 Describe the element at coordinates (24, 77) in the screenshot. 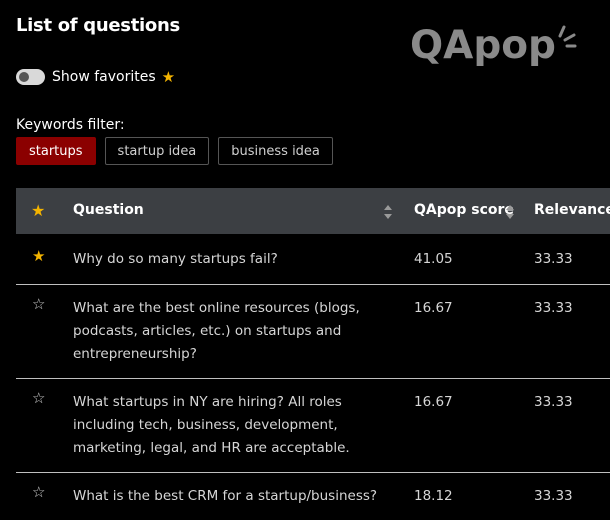

I see `toggle-knob` at that location.